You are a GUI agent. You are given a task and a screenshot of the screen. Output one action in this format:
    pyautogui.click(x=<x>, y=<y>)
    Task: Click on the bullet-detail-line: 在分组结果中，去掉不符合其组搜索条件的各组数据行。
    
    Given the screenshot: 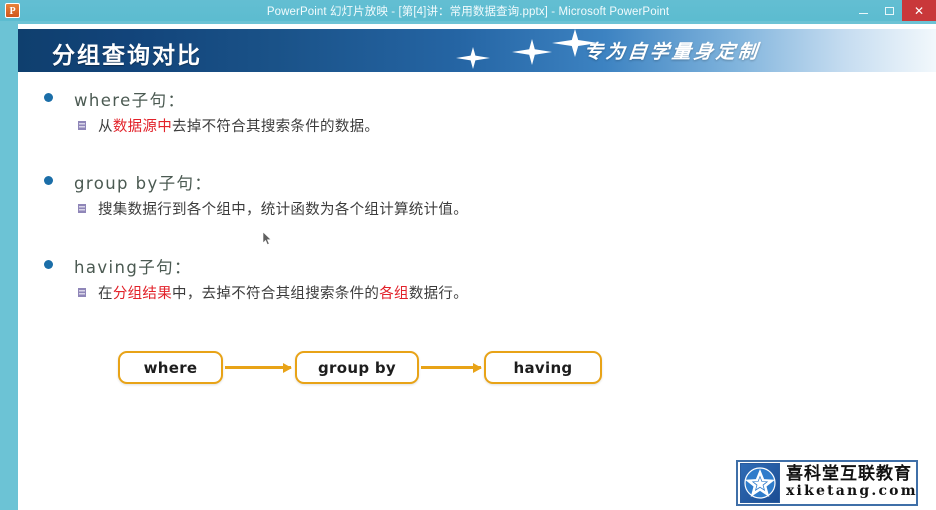 What is the action you would take?
    pyautogui.click(x=273, y=292)
    